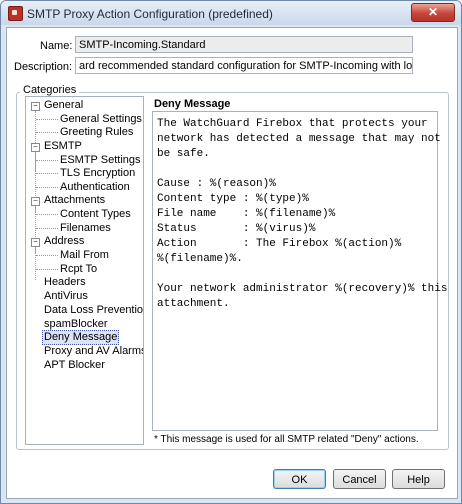  I want to click on tree-item-tls-encryption: TLS Encryption, so click(97, 173).